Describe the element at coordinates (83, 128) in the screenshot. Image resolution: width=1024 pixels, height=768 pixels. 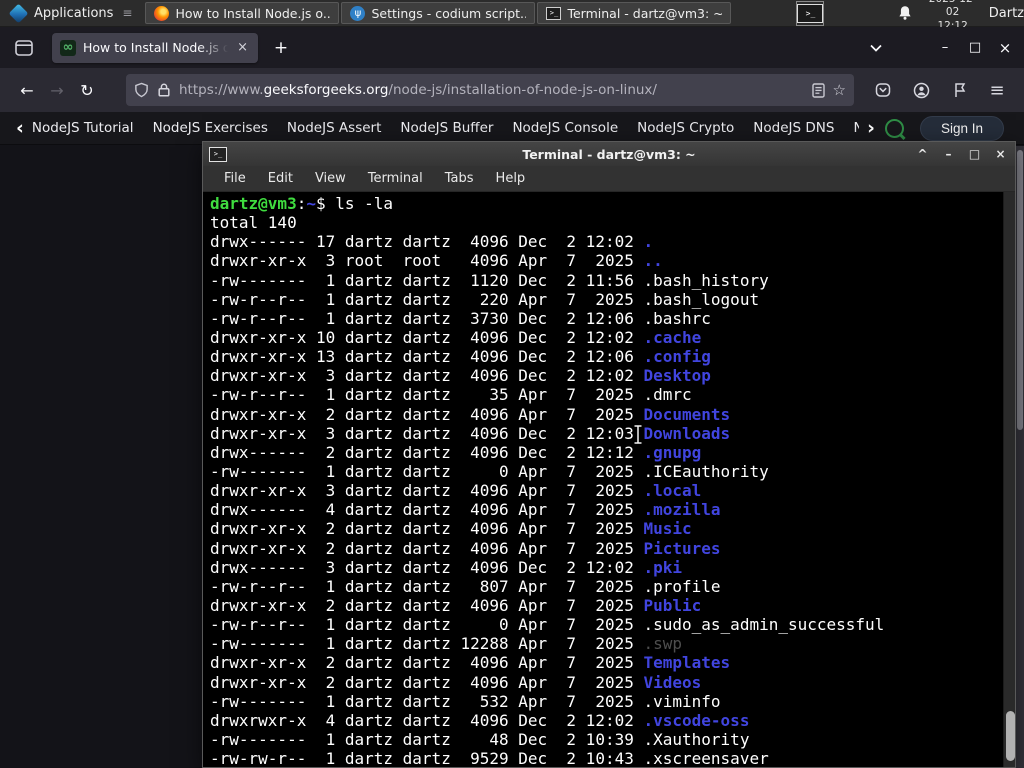
I see `nav-link: NodeJS Tutorial` at that location.